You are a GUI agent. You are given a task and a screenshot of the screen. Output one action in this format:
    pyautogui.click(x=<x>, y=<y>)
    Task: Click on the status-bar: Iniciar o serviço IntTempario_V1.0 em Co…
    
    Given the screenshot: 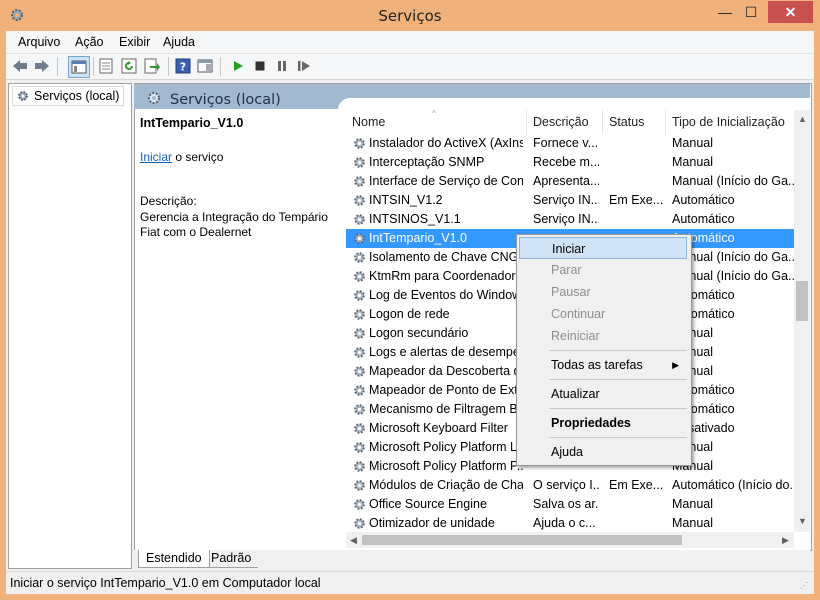 What is the action you would take?
    pyautogui.click(x=410, y=582)
    